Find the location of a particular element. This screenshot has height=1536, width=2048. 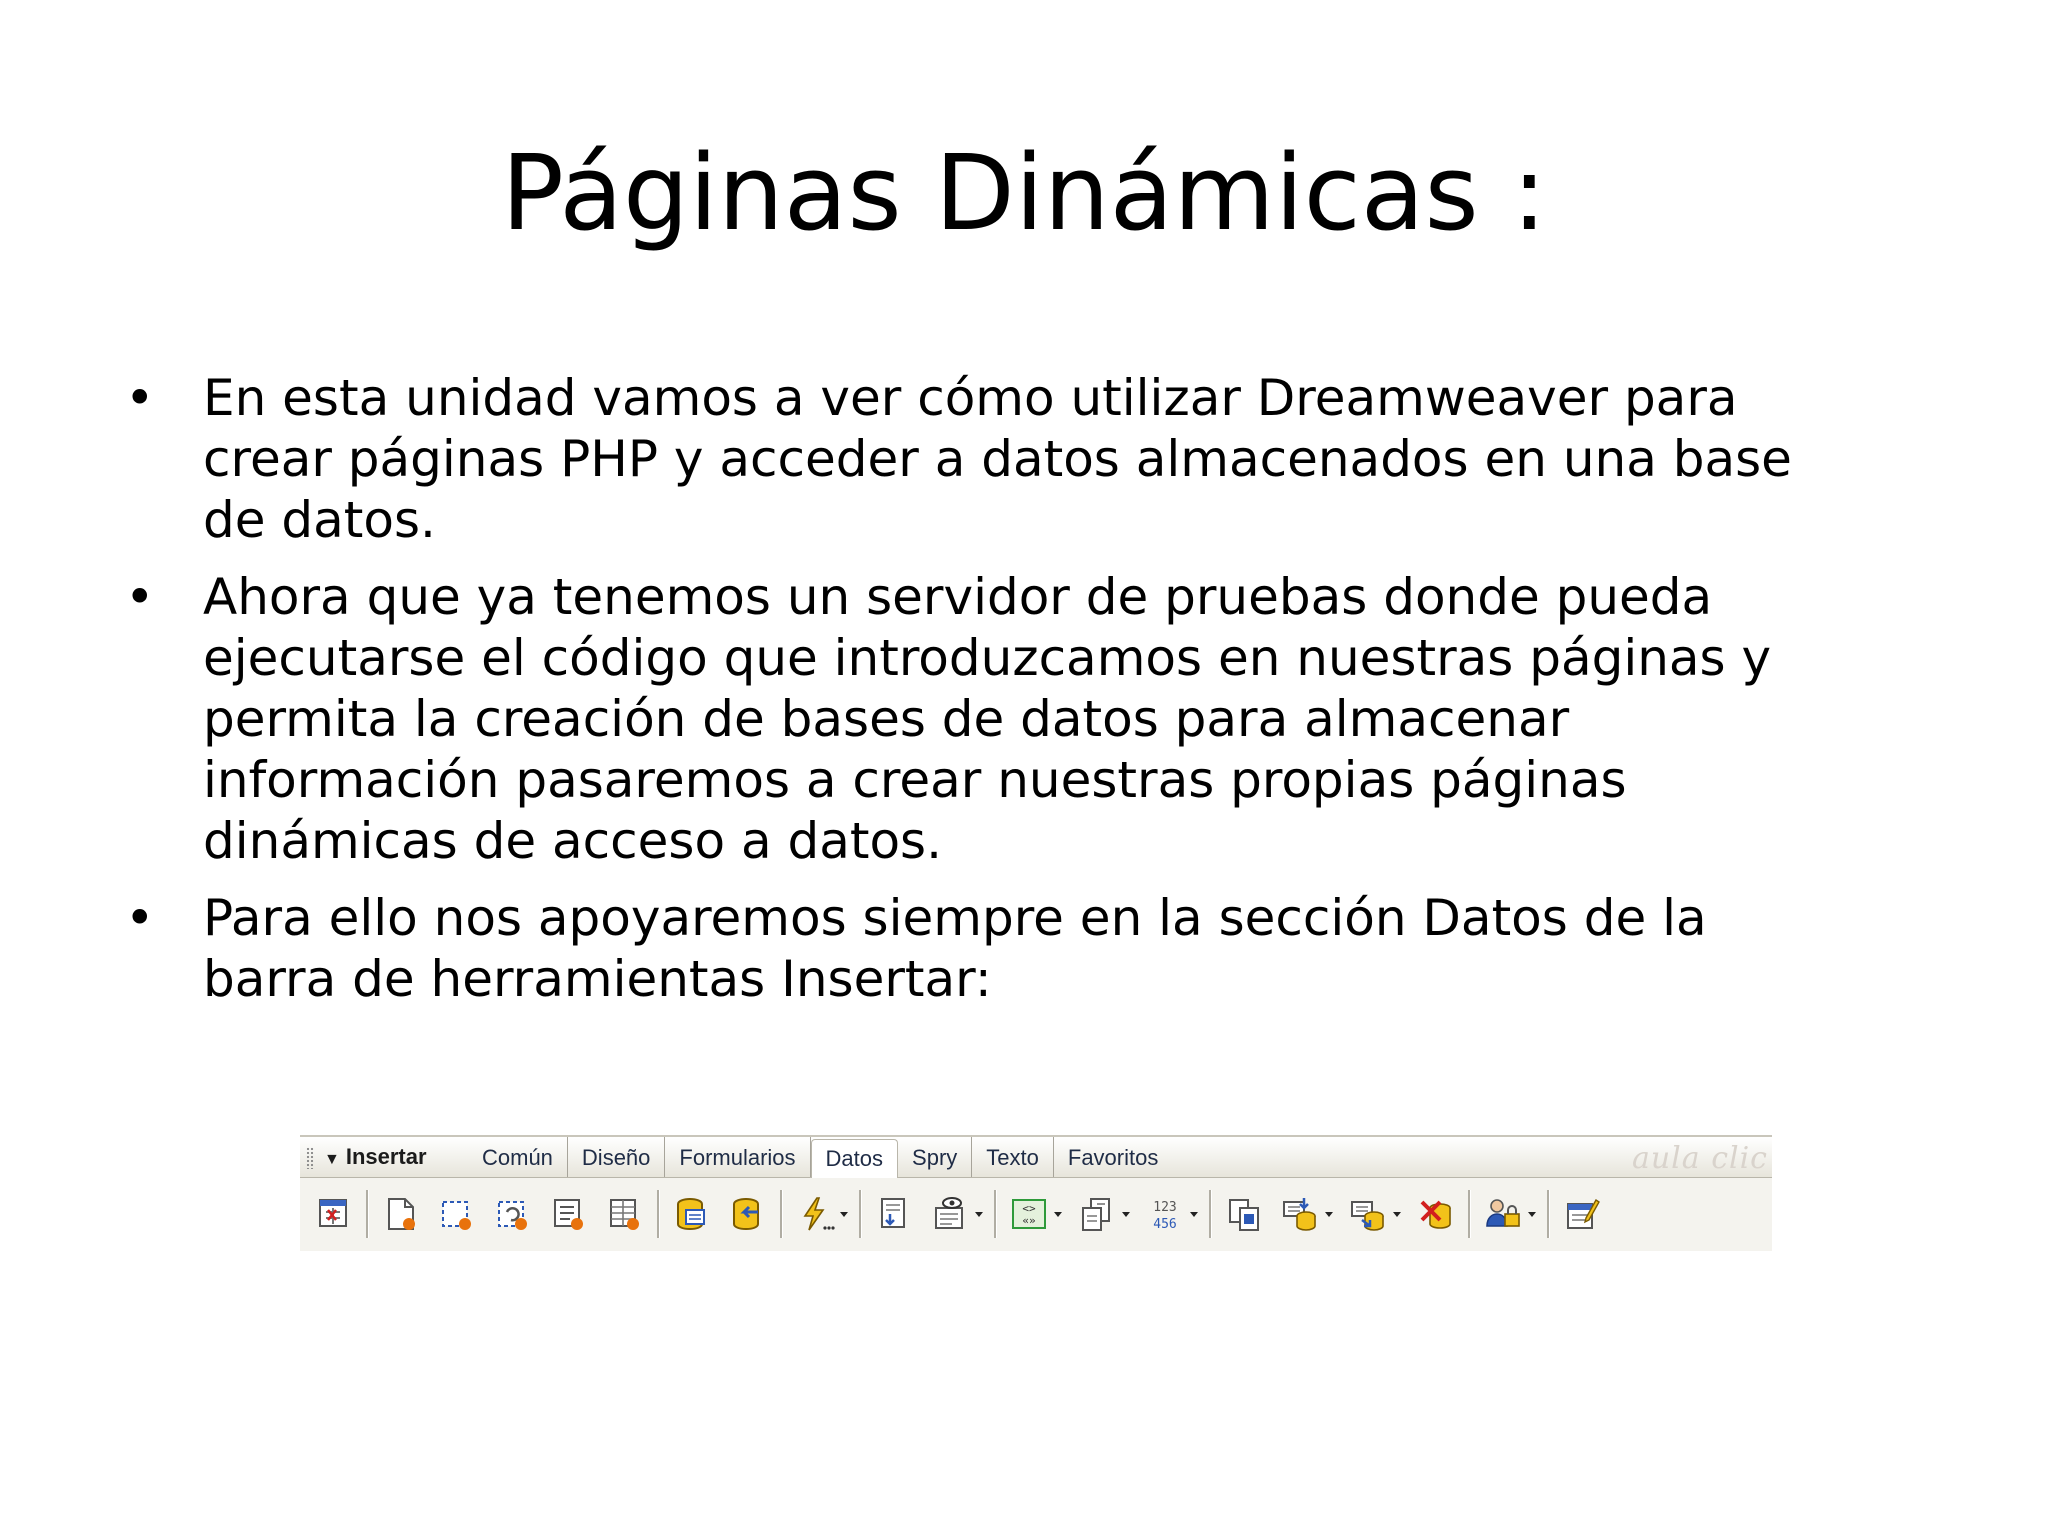

stored-procedure-icon is located at coordinates (748, 1214).